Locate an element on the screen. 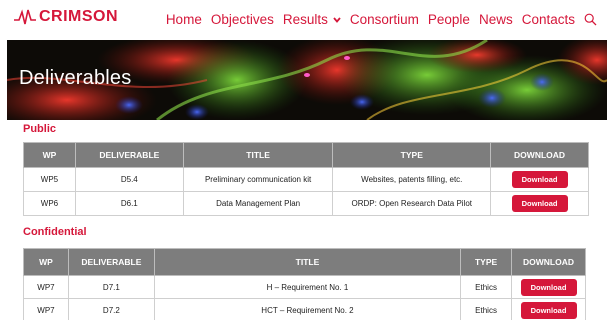 This screenshot has width=607, height=320. heartbeat-logo-icon is located at coordinates (25, 17).